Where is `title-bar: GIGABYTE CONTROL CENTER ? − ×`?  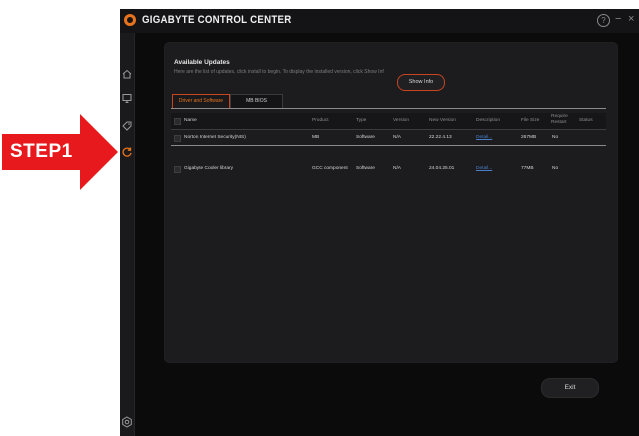 title-bar: GIGABYTE CONTROL CENTER ? − × is located at coordinates (379, 21).